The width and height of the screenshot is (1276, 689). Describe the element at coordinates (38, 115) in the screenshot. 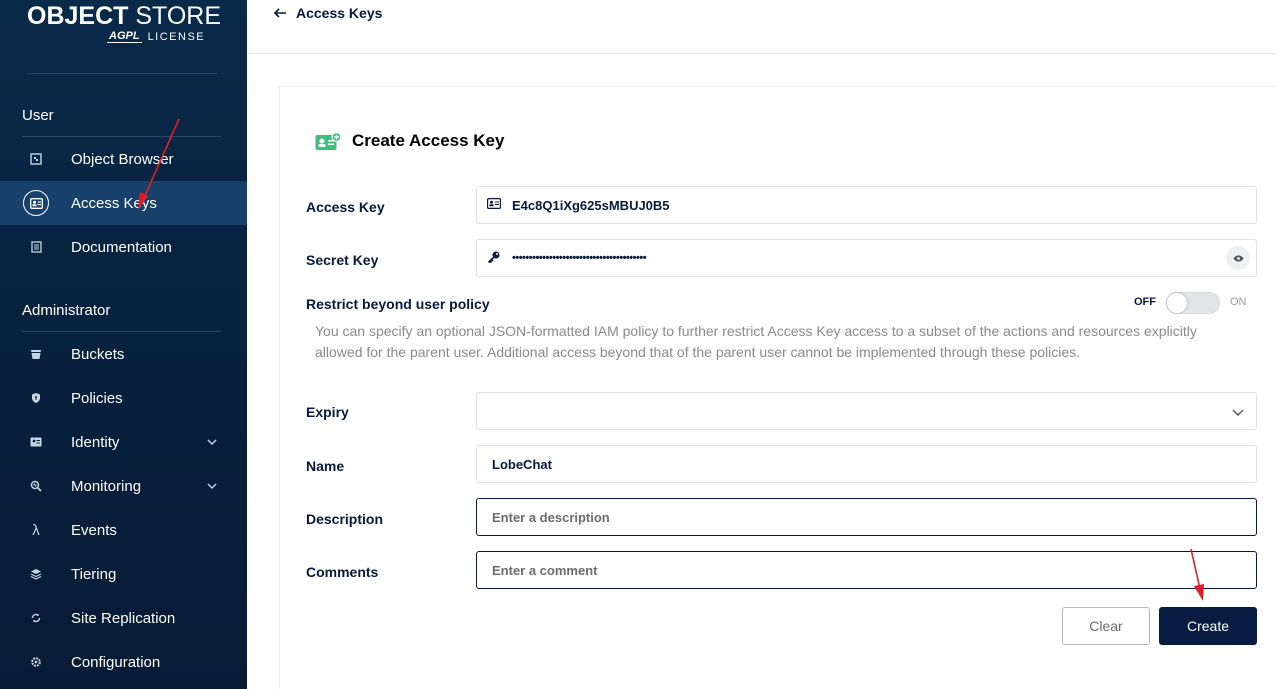

I see `section-title-user: User` at that location.